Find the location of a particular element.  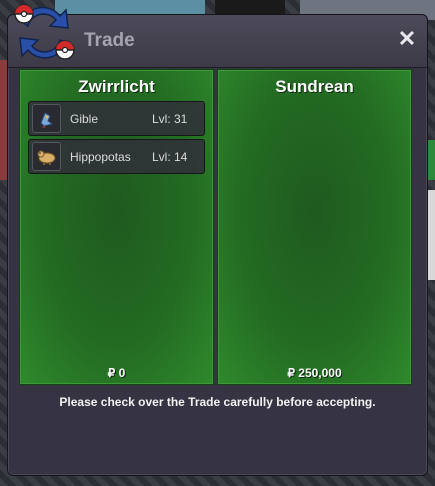

money-offer-left: ₽ 0 is located at coordinates (116, 373).